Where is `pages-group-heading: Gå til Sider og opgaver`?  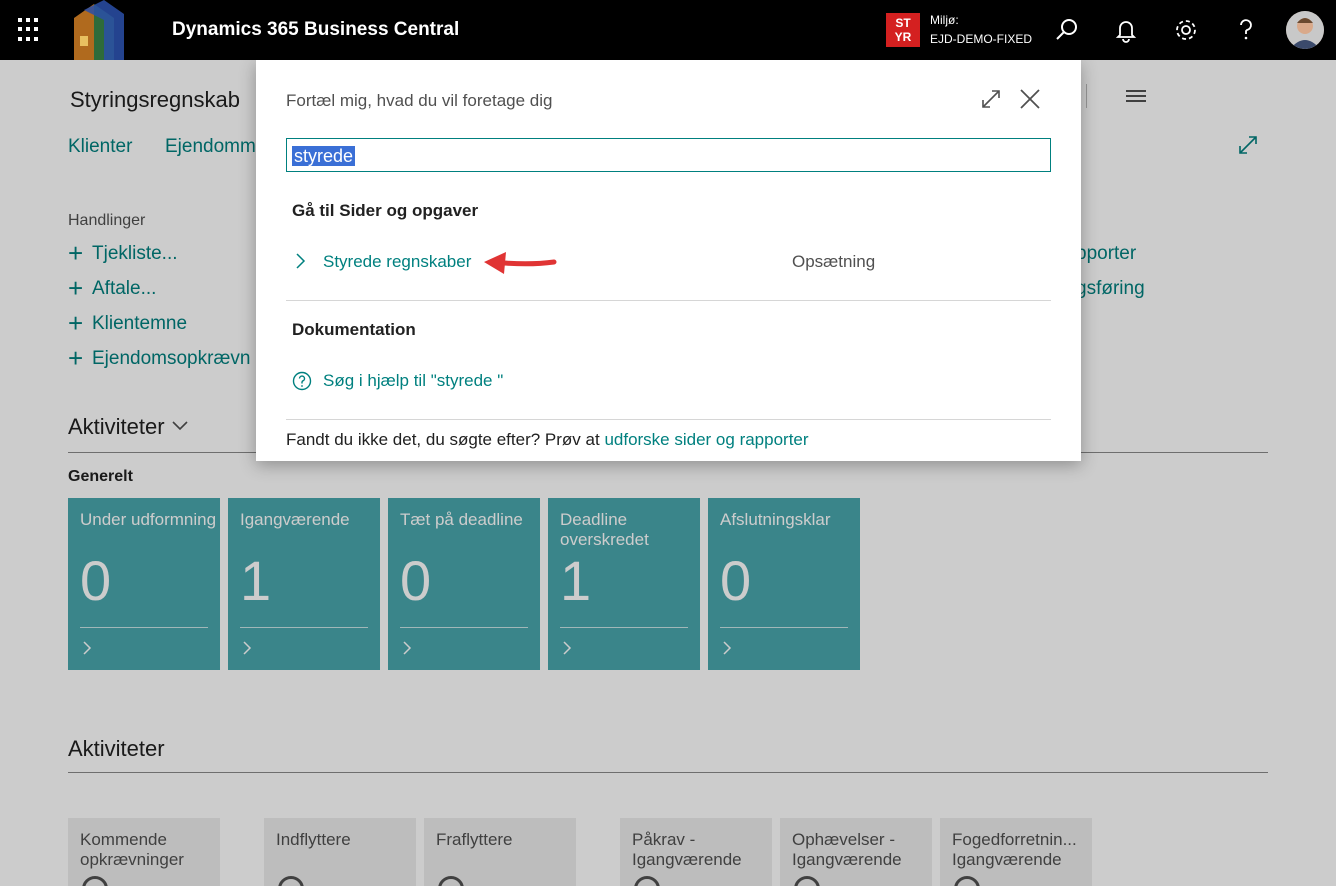 pages-group-heading: Gå til Sider og opgaver is located at coordinates (385, 210).